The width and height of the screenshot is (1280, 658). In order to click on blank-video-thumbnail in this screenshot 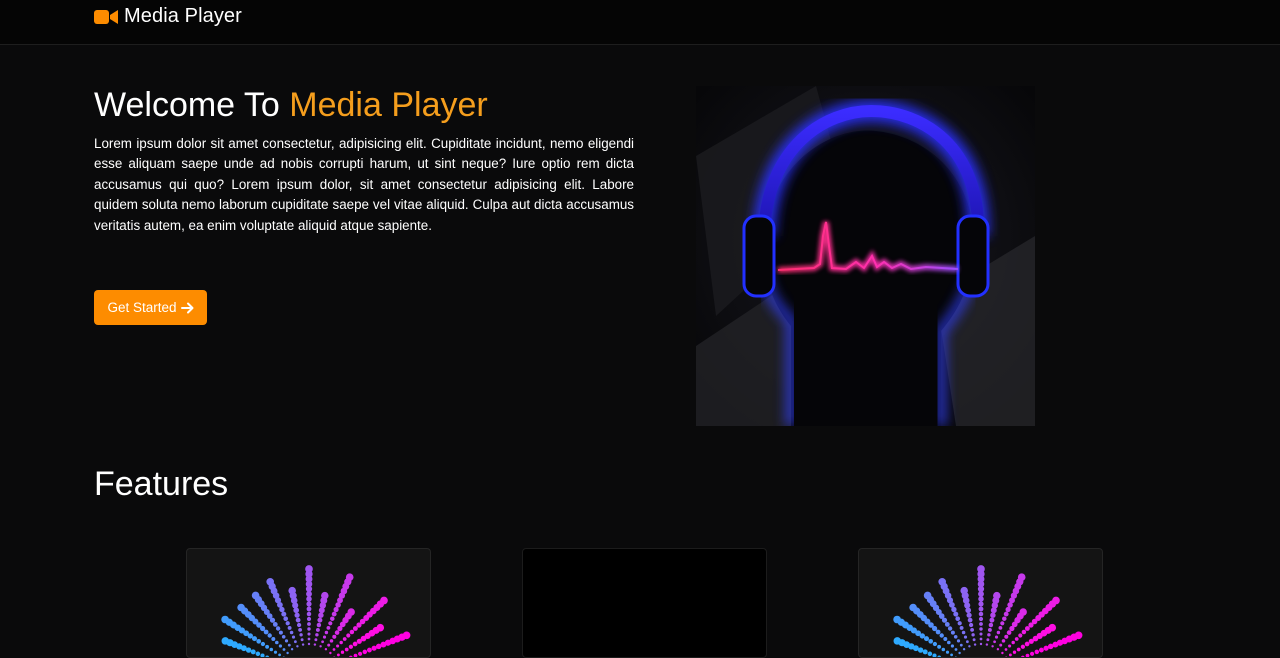, I will do `click(645, 603)`.